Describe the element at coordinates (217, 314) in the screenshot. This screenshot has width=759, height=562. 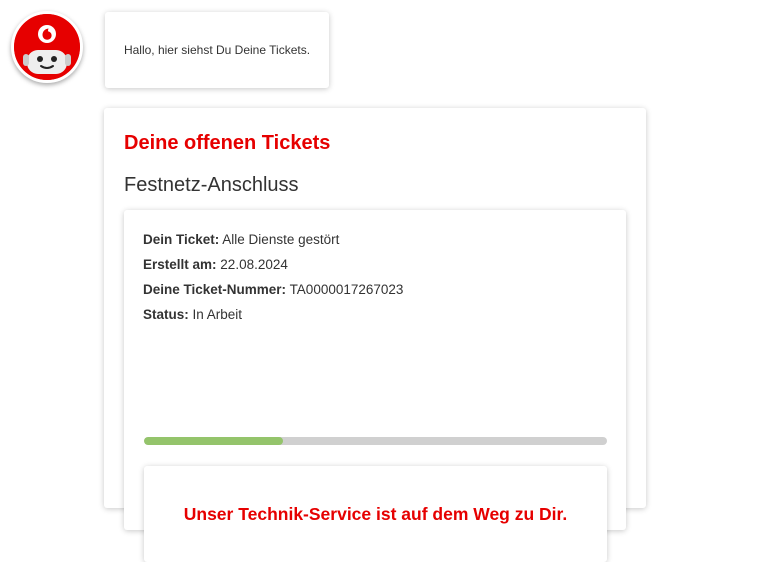
I see `status-value: In Arbeit` at that location.